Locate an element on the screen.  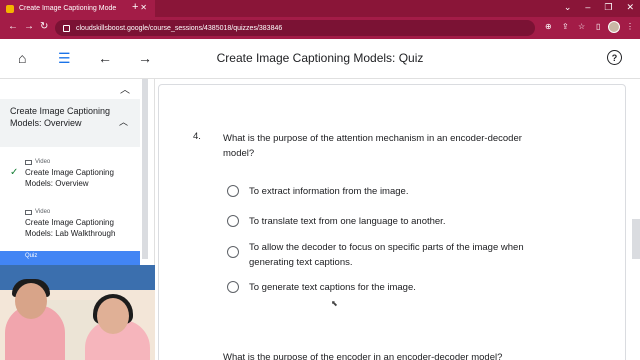
person-left-face is located at coordinates (31, 301).